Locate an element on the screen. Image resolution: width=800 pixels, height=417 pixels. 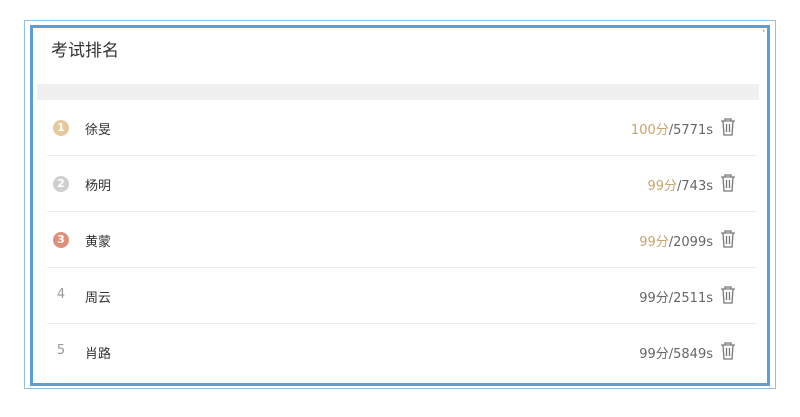
student-name: 肖路 is located at coordinates (98, 354).